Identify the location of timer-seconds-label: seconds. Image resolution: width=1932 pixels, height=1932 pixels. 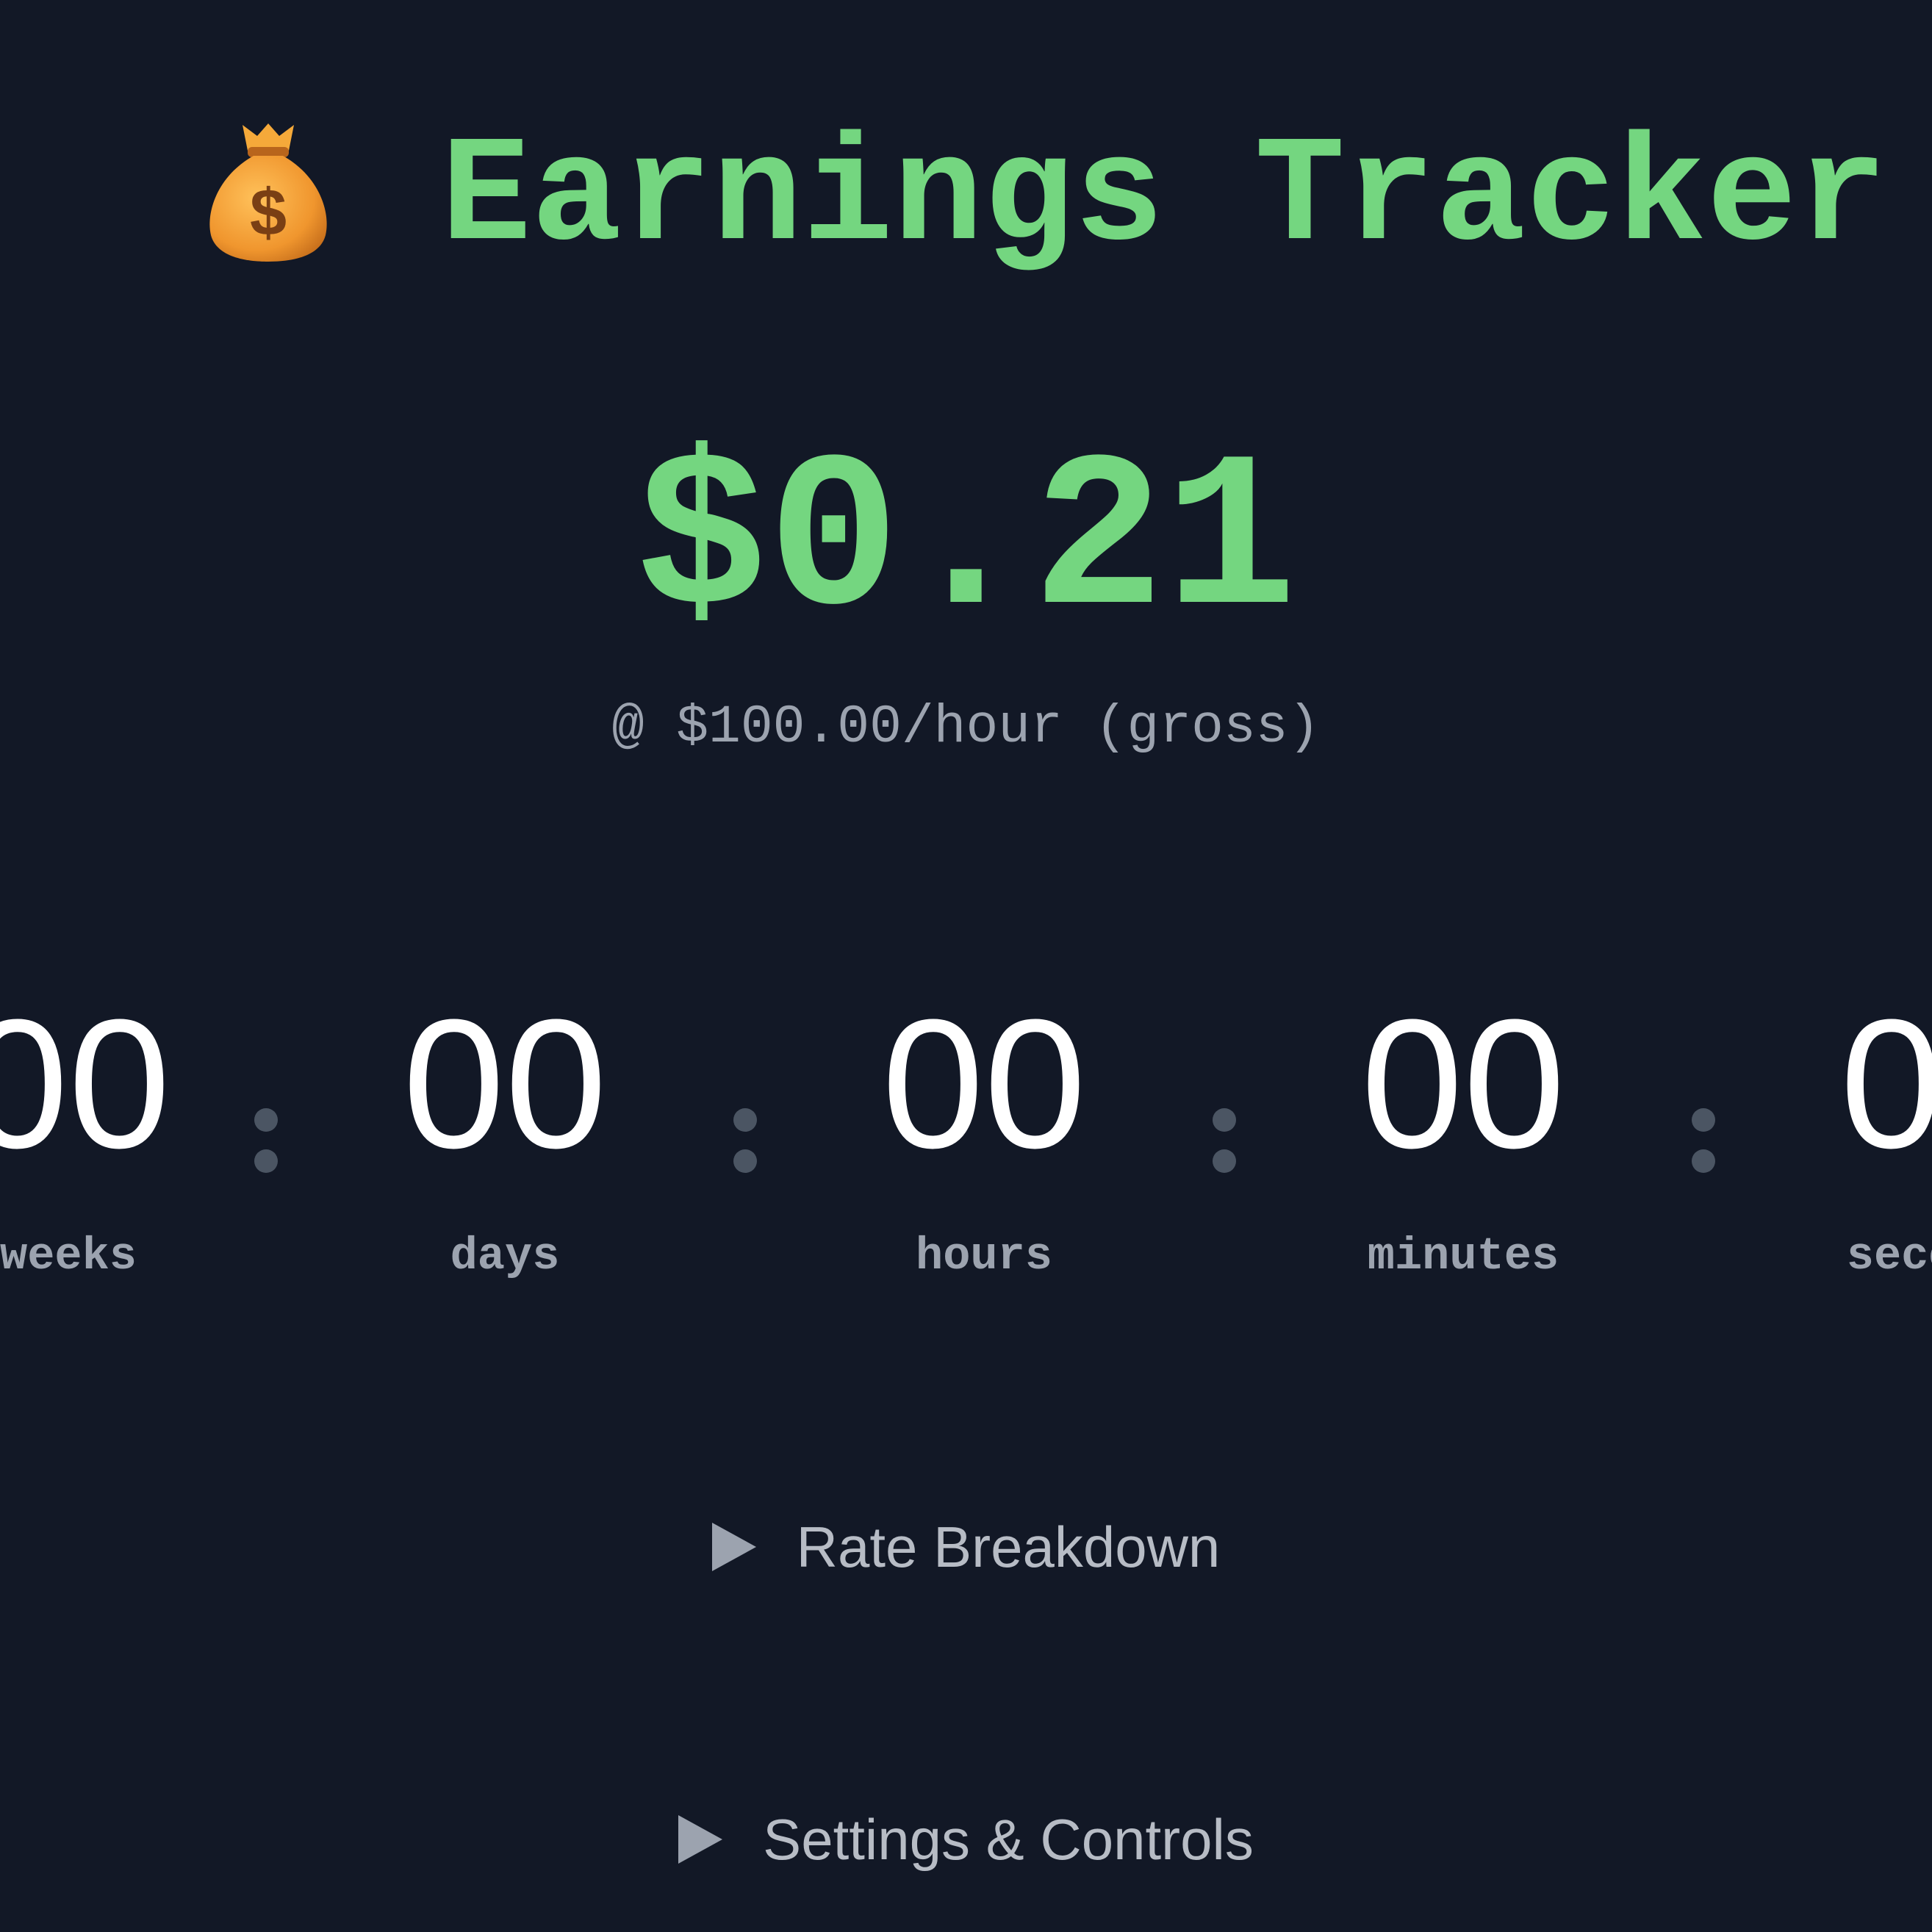
(1889, 1256).